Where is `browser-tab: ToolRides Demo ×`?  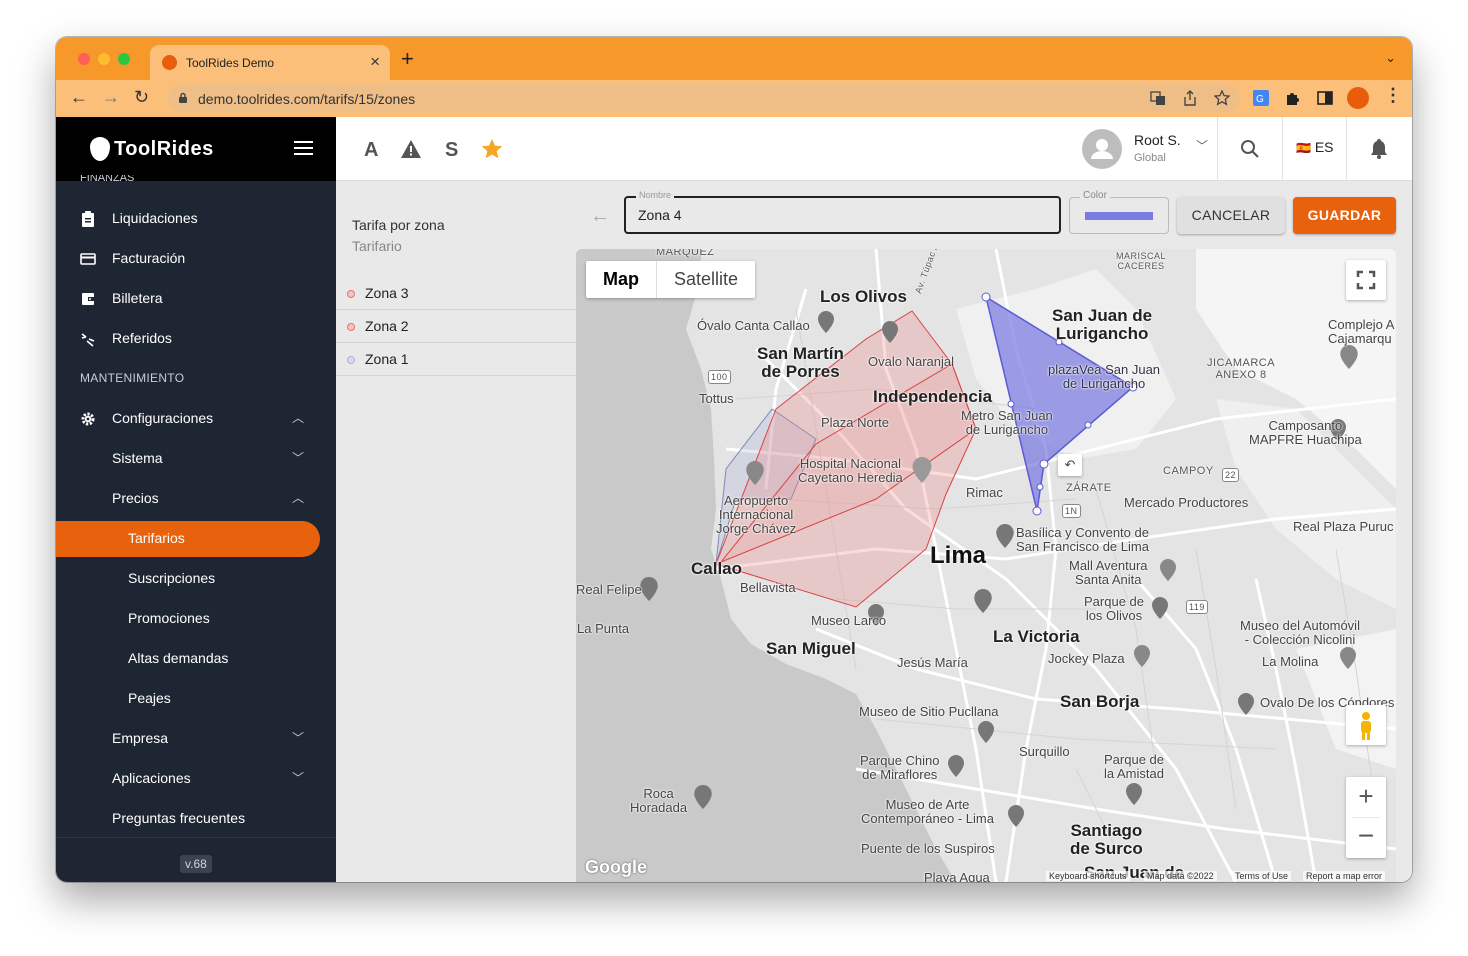 browser-tab: ToolRides Demo × is located at coordinates (270, 62).